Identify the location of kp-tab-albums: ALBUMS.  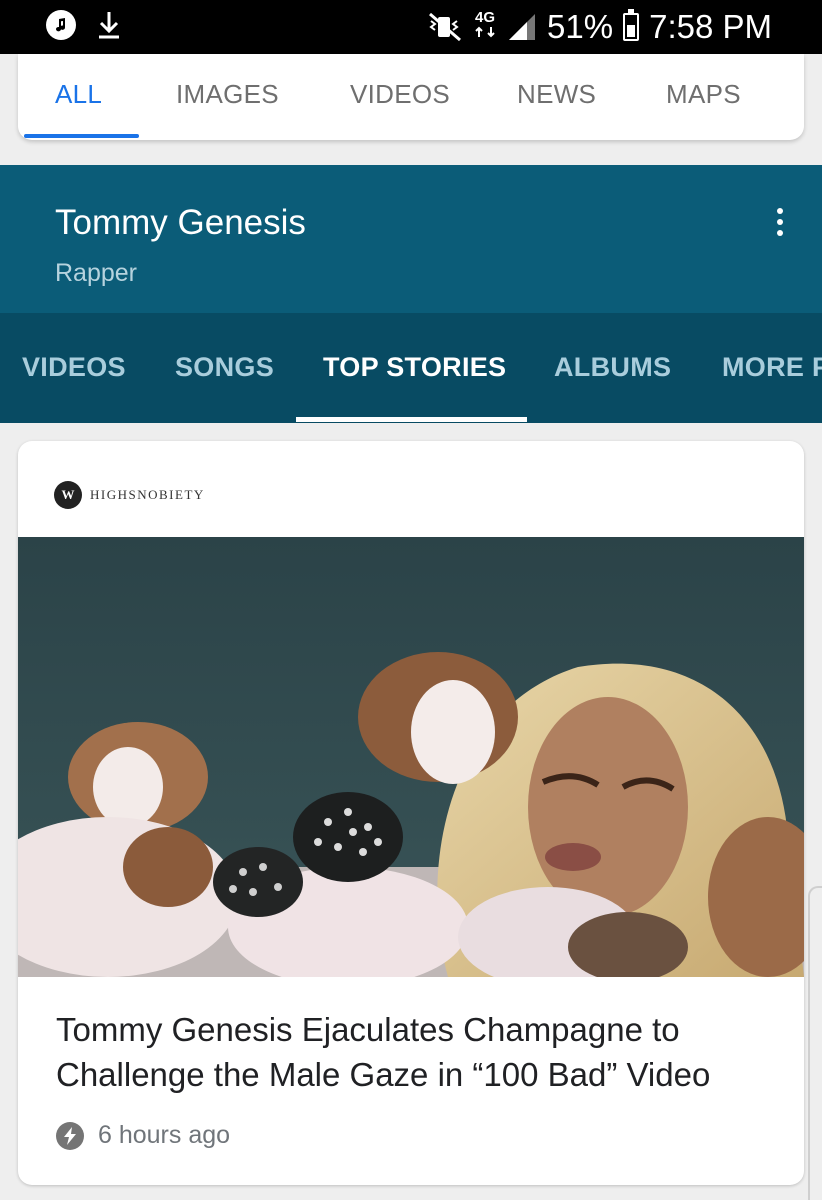
(612, 368).